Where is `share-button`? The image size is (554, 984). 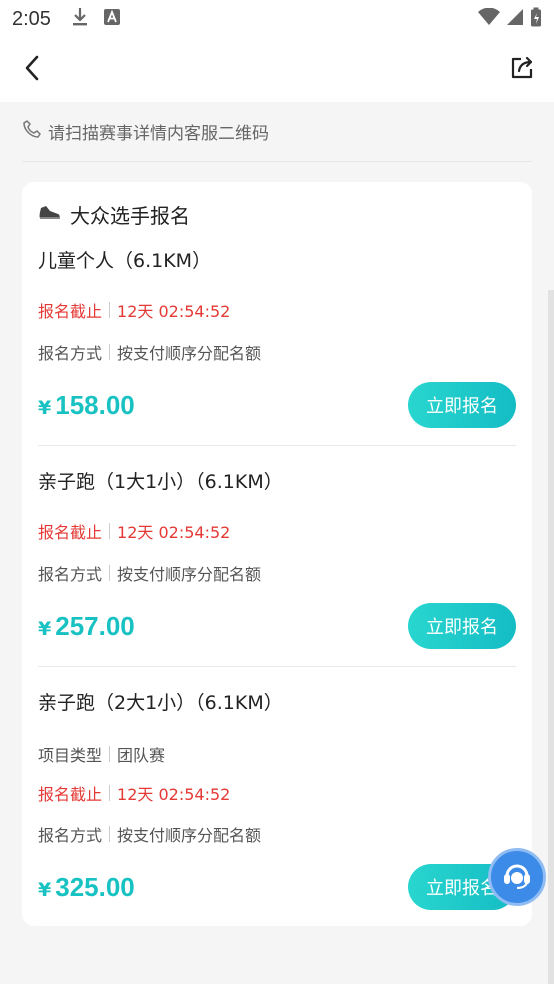
share-button is located at coordinates (522, 70).